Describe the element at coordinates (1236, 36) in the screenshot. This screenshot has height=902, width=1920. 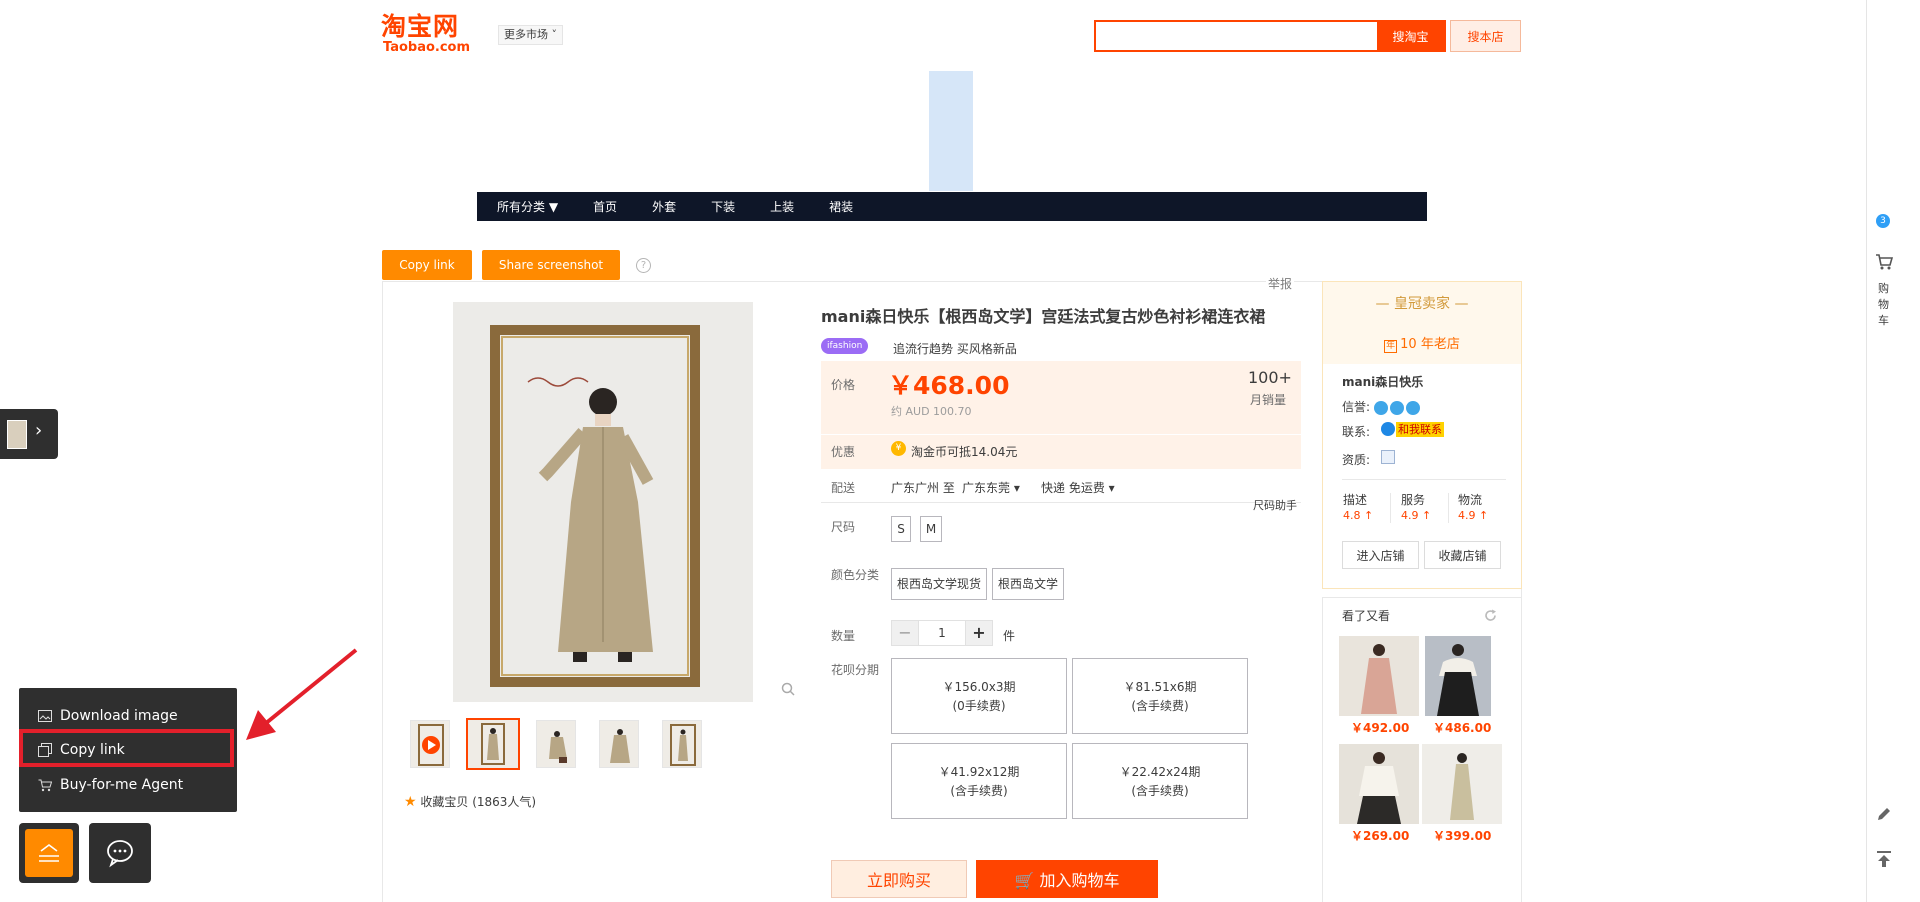
I see `search-input` at that location.